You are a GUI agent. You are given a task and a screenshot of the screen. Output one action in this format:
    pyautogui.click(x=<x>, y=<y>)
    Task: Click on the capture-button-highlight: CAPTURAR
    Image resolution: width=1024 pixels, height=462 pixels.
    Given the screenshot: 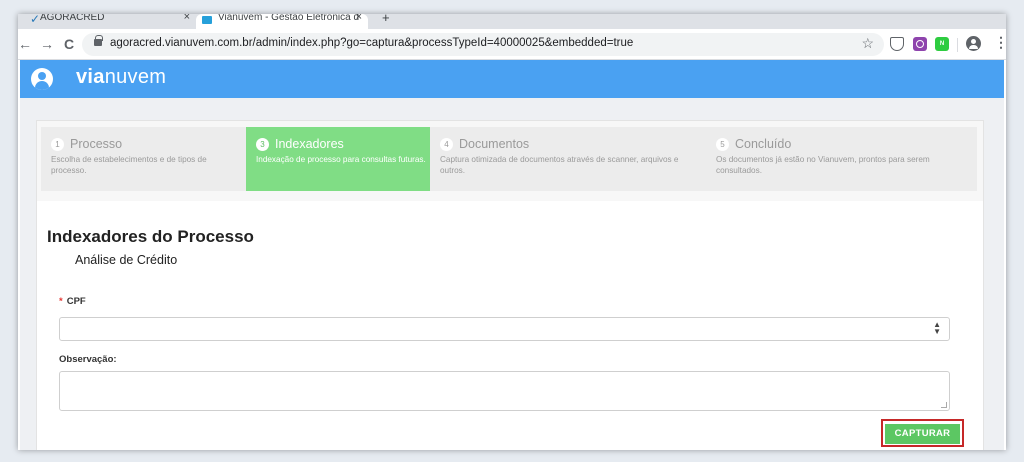 What is the action you would take?
    pyautogui.click(x=922, y=433)
    